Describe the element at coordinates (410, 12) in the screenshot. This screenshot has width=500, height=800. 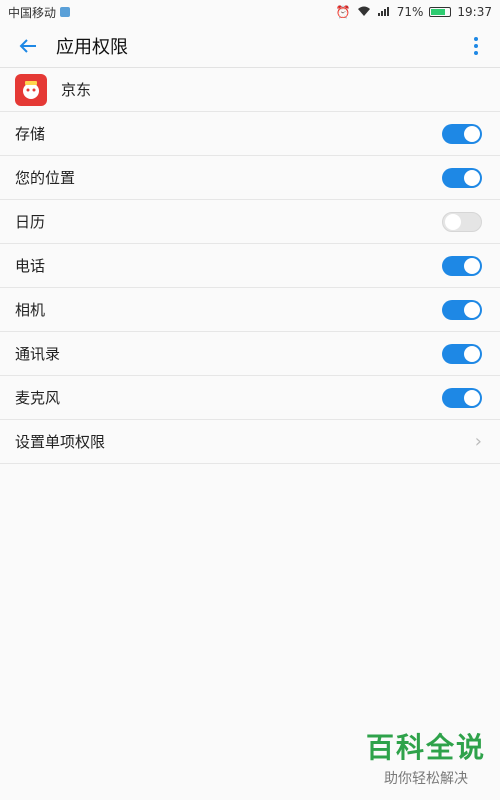
I see `battery-percent: 71%` at that location.